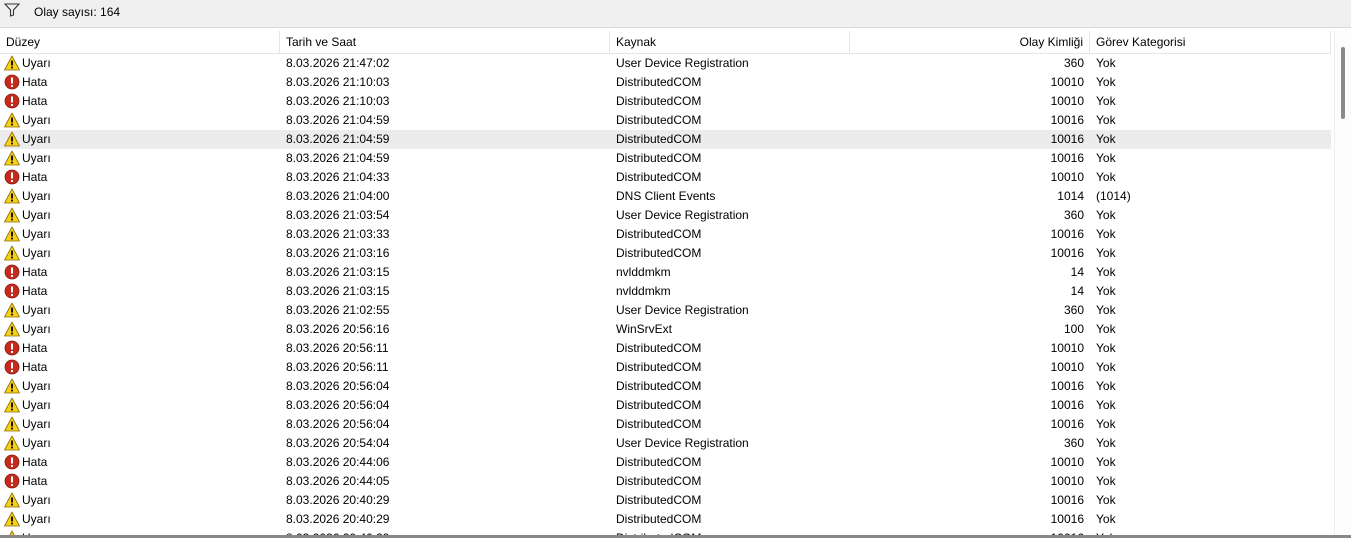 This screenshot has height=538, width=1351. Describe the element at coordinates (338, 500) in the screenshot. I see `datetime-cell: 8.03.2026 20:40:29` at that location.